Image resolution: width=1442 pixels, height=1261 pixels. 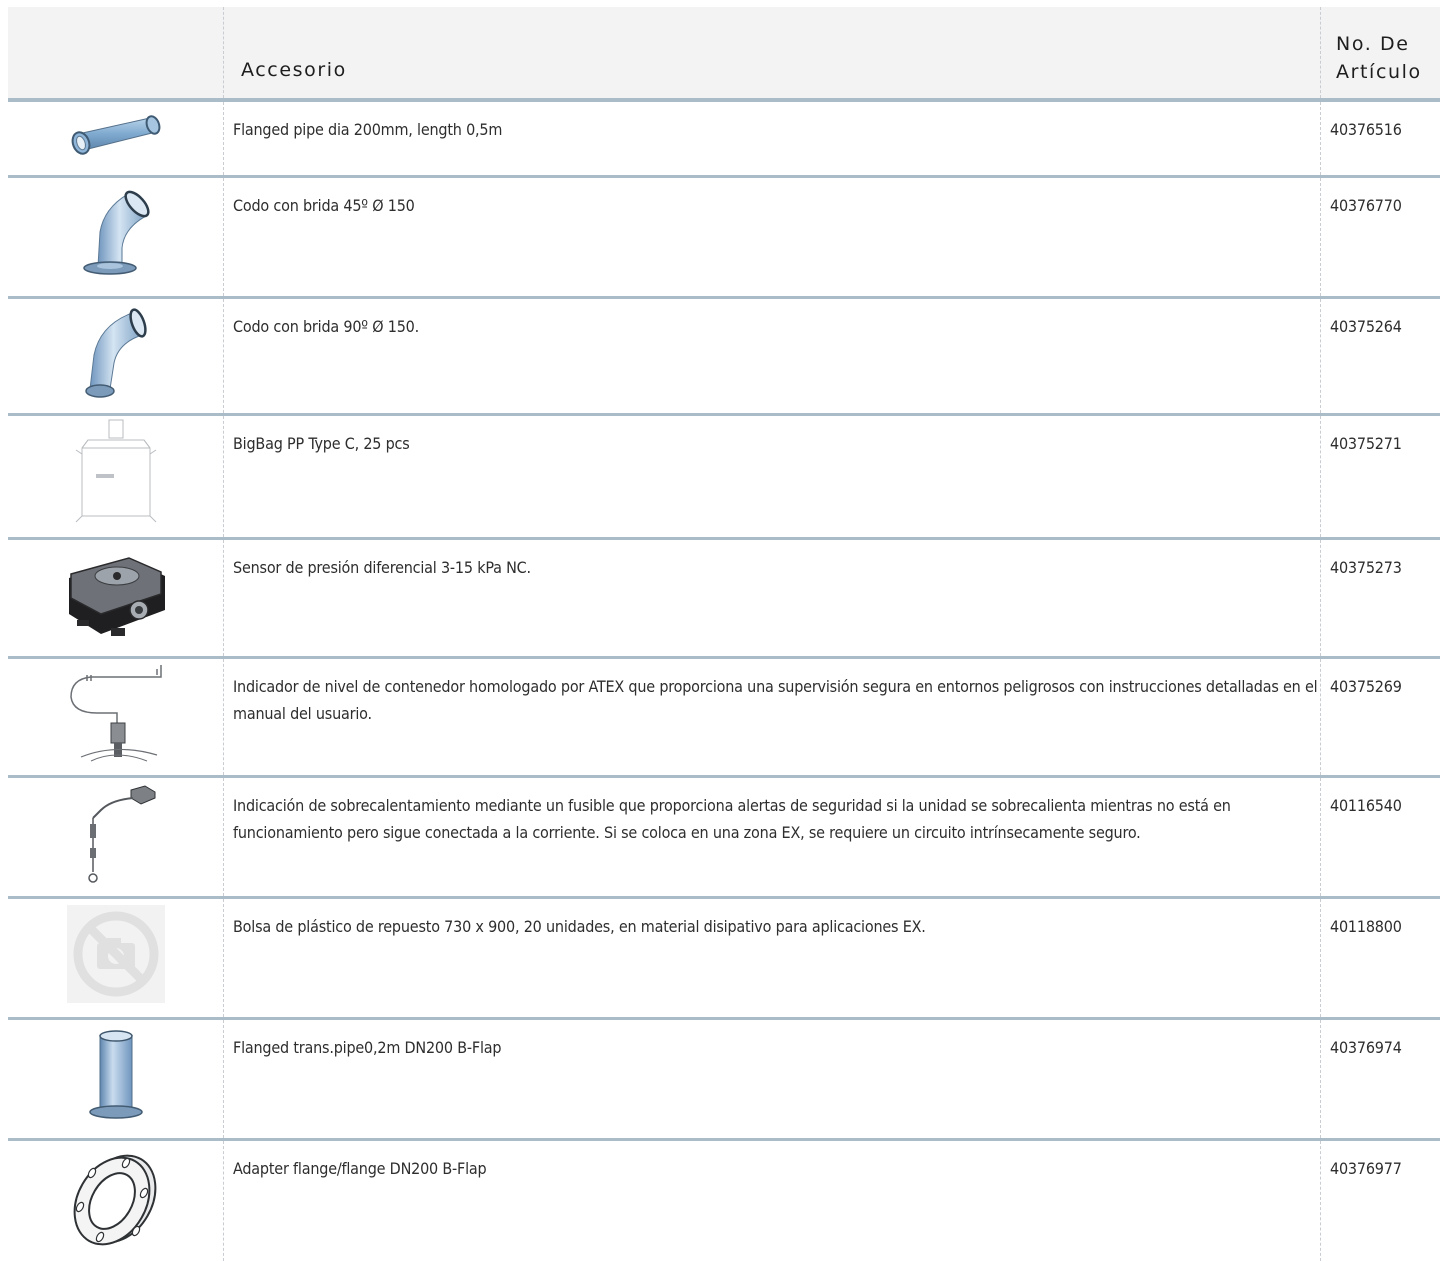 What do you see at coordinates (1380, 717) in the screenshot?
I see `article-number: 40375269` at bounding box center [1380, 717].